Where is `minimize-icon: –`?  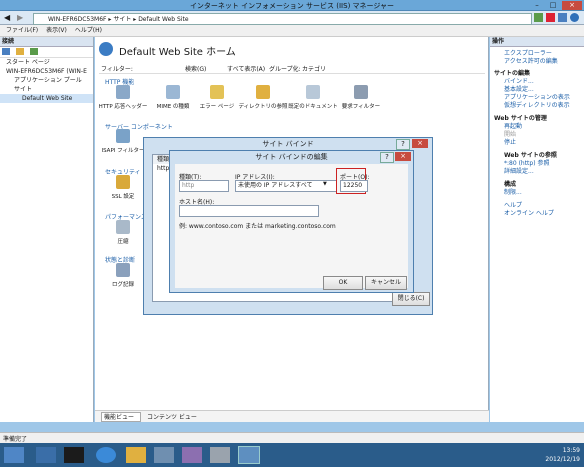 minimize-icon: – is located at coordinates (537, 5).